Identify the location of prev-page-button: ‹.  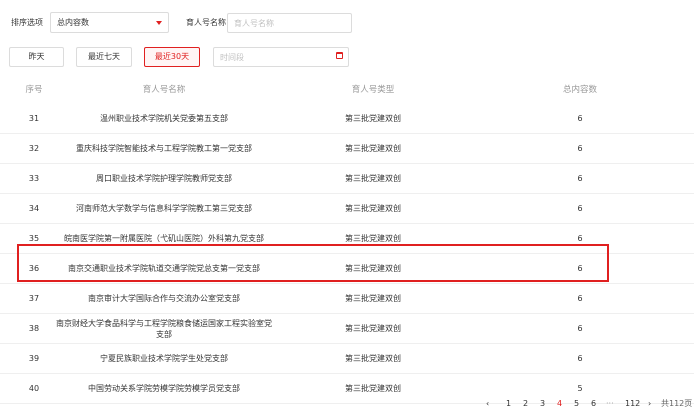
(487, 404).